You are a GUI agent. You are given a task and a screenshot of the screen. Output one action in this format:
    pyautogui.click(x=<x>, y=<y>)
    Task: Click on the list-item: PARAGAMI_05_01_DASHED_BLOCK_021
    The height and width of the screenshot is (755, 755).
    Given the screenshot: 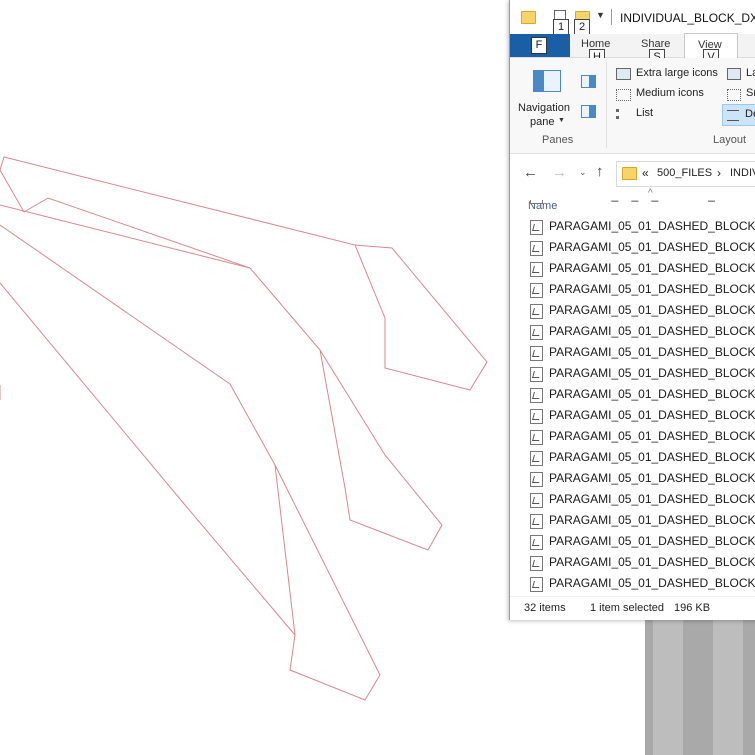 What is the action you would take?
    pyautogui.click(x=641, y=373)
    